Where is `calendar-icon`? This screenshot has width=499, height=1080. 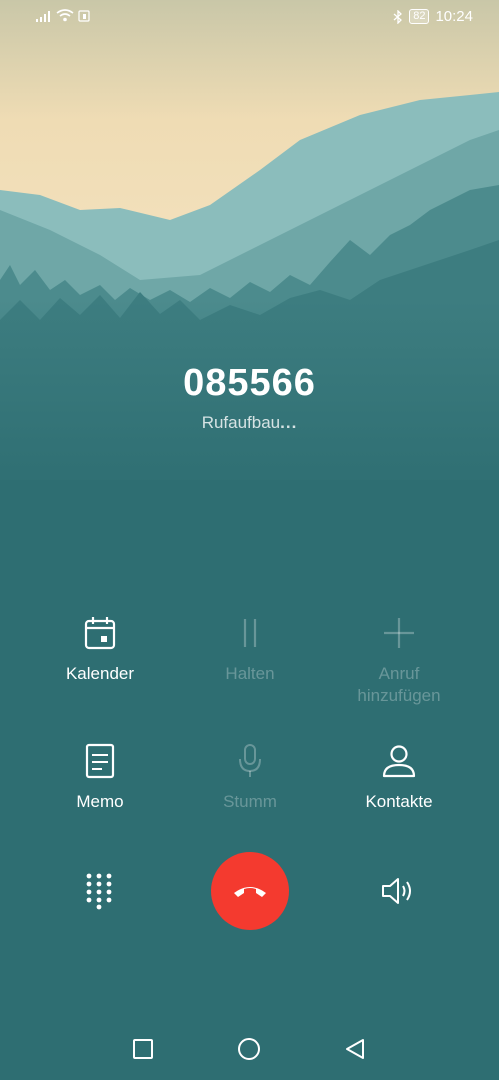 calendar-icon is located at coordinates (100, 633).